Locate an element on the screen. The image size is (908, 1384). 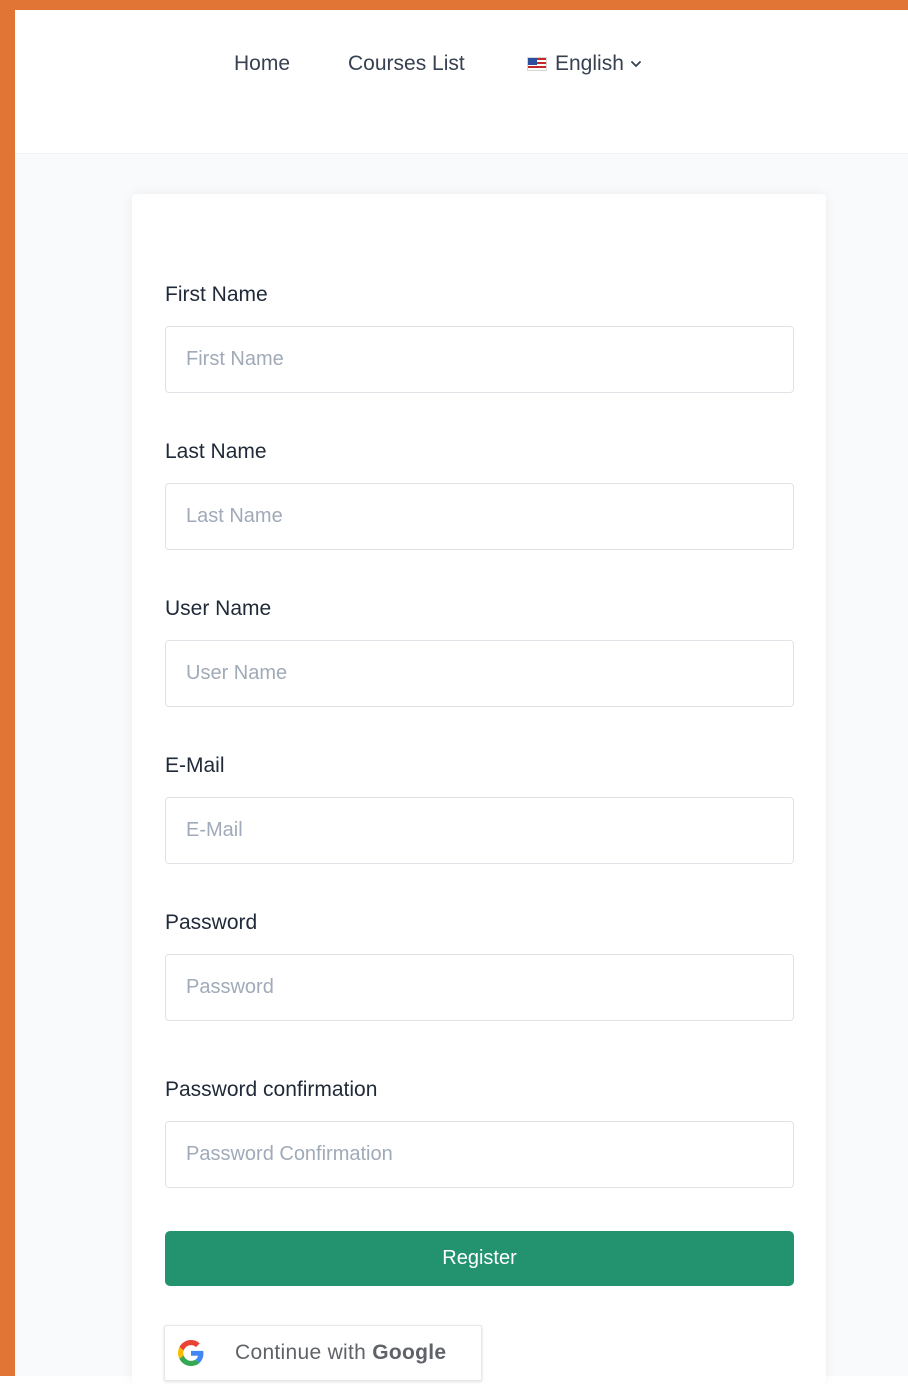
language-dropdown: English is located at coordinates (584, 64).